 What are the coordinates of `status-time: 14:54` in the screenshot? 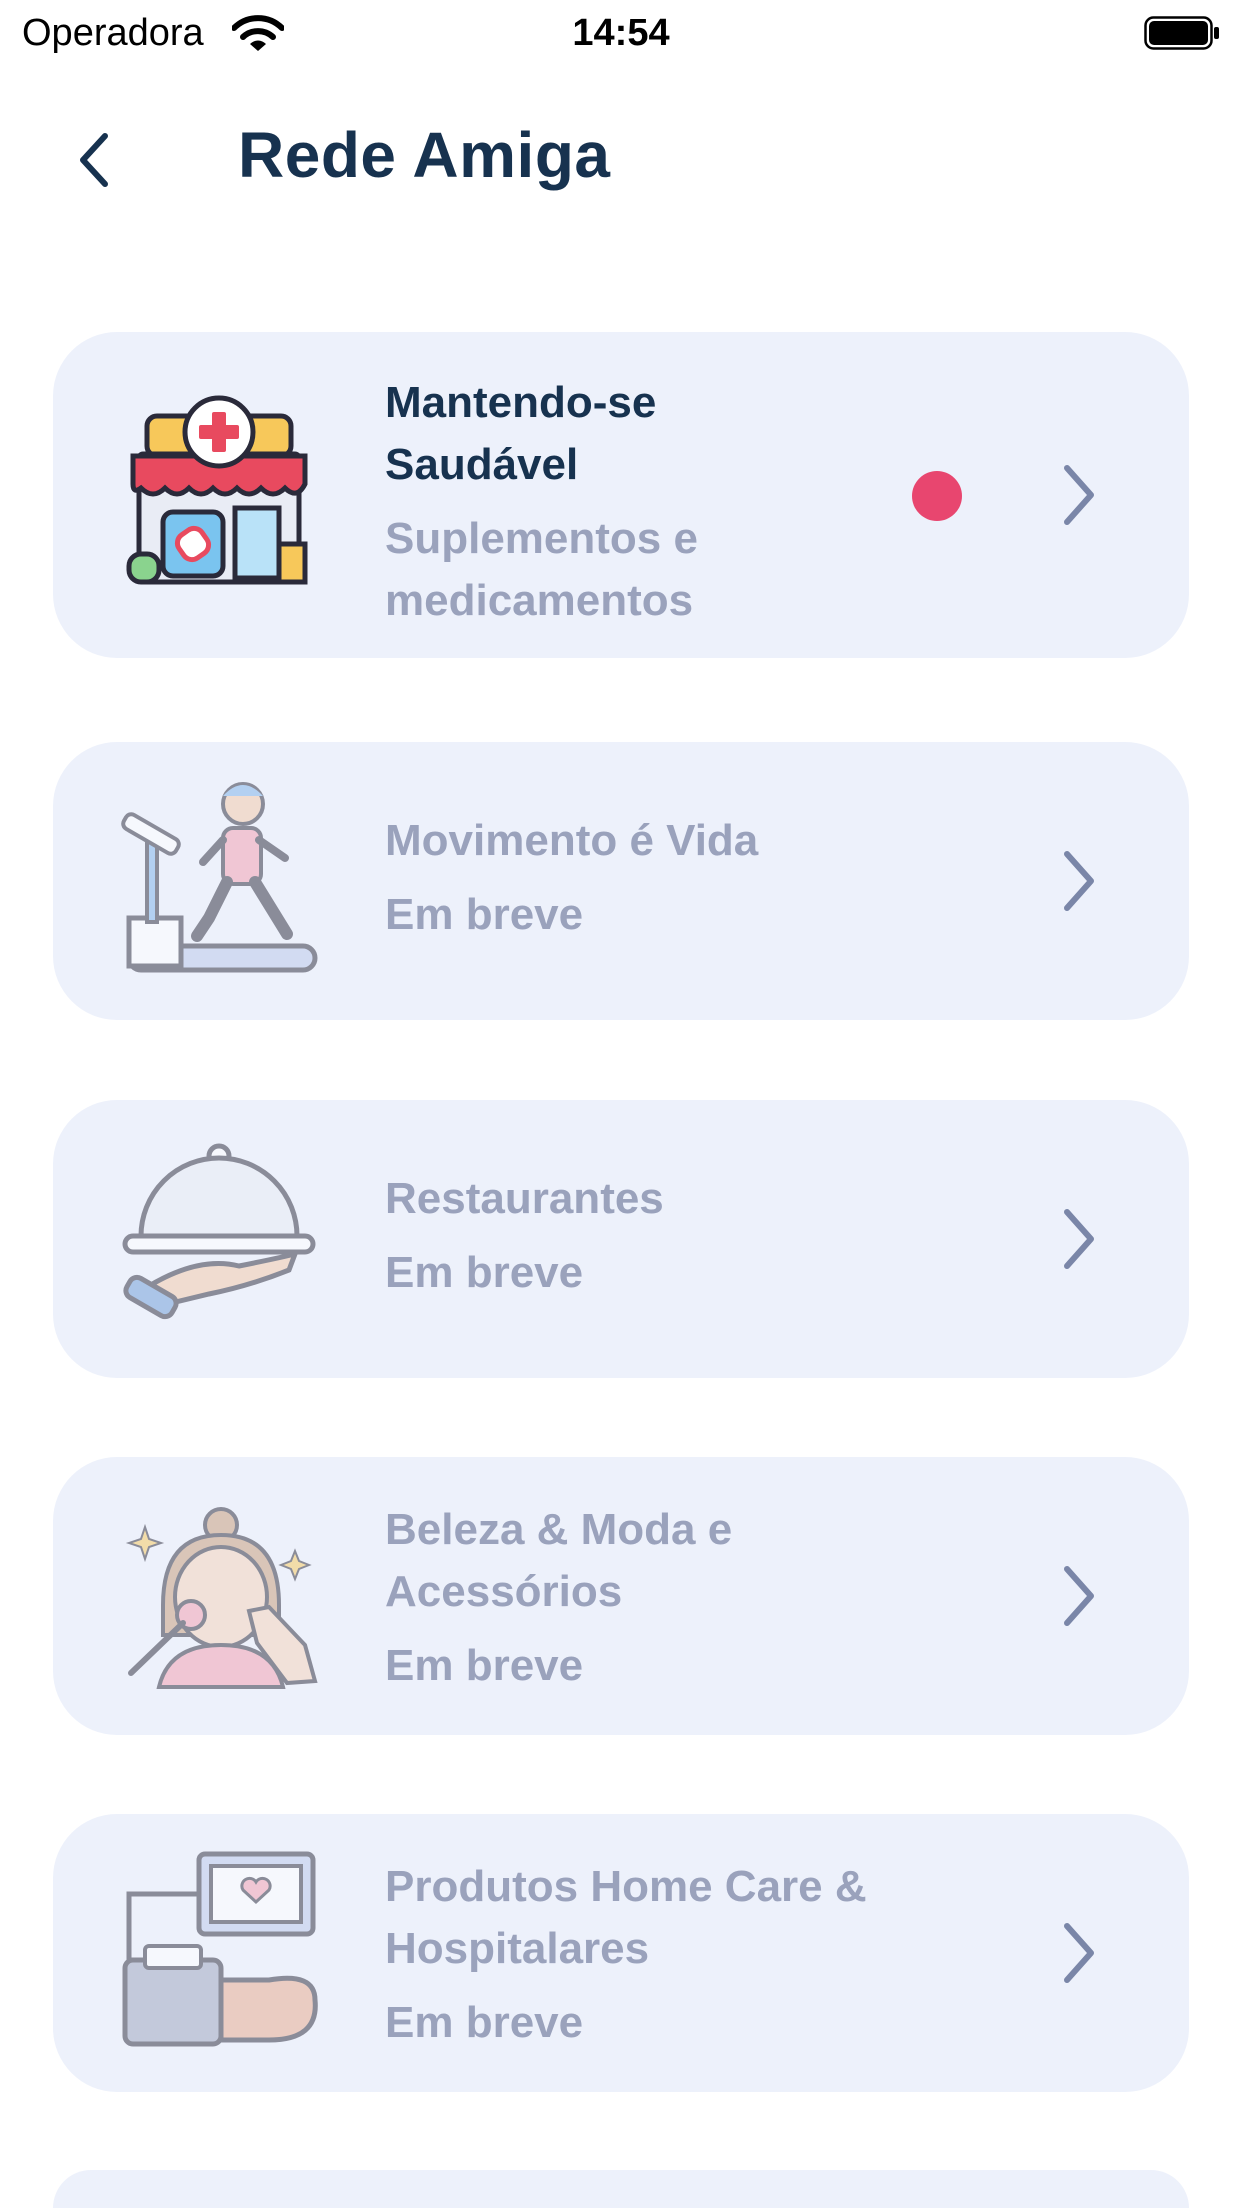 It's located at (621, 33).